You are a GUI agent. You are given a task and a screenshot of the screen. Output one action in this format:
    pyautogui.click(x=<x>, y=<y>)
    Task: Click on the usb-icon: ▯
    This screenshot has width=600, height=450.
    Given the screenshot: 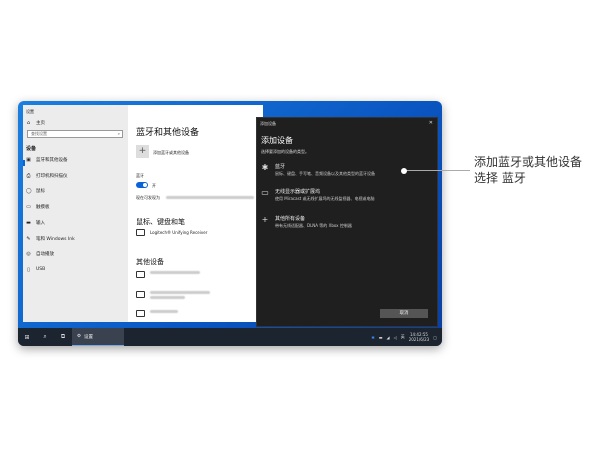 What is the action you would take?
    pyautogui.click(x=28, y=269)
    